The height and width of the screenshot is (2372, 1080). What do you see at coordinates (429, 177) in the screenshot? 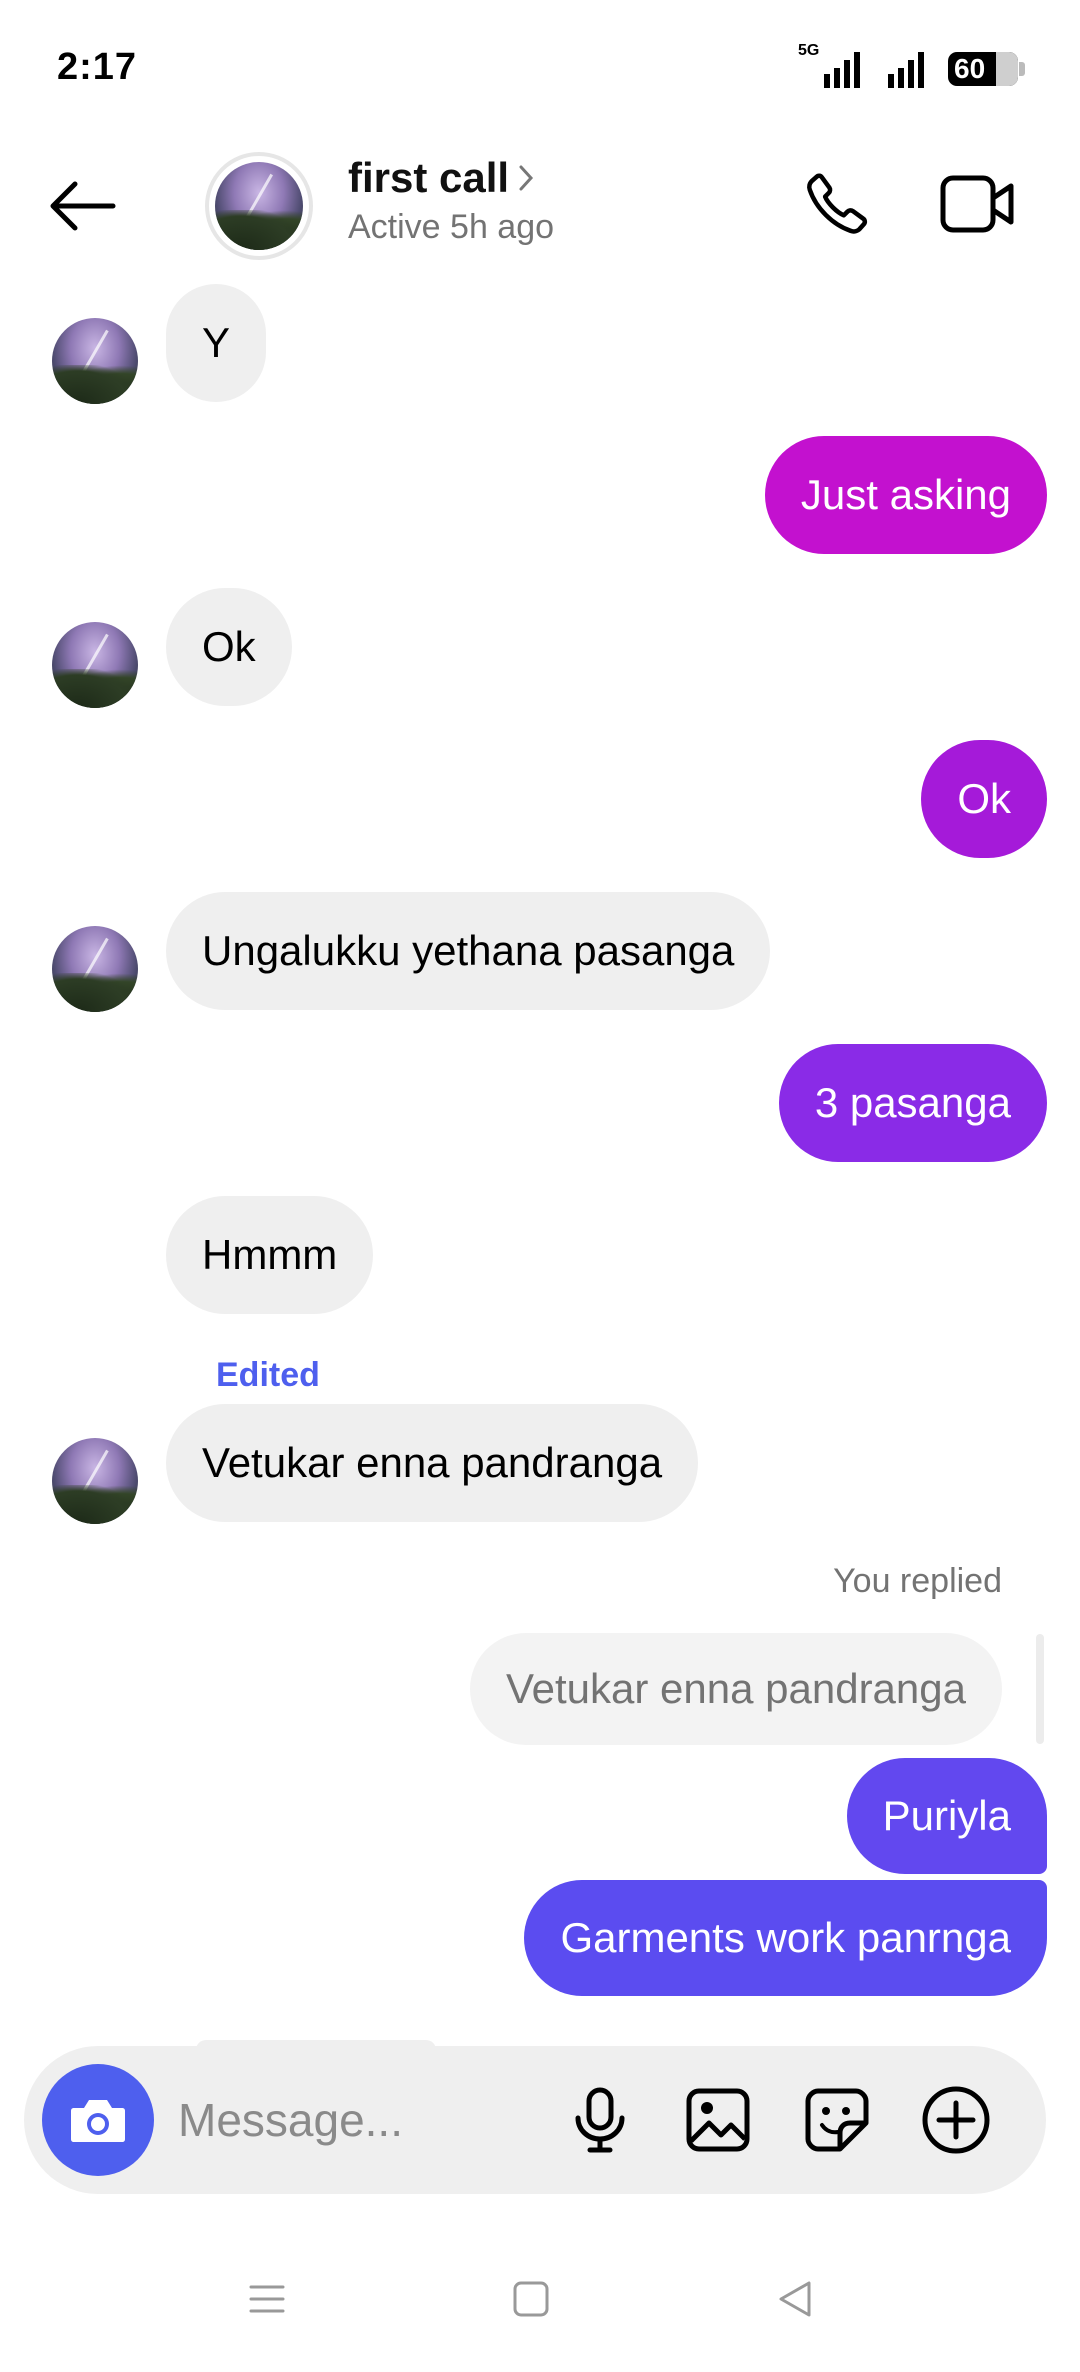
I see `contact-name-text: first call` at bounding box center [429, 177].